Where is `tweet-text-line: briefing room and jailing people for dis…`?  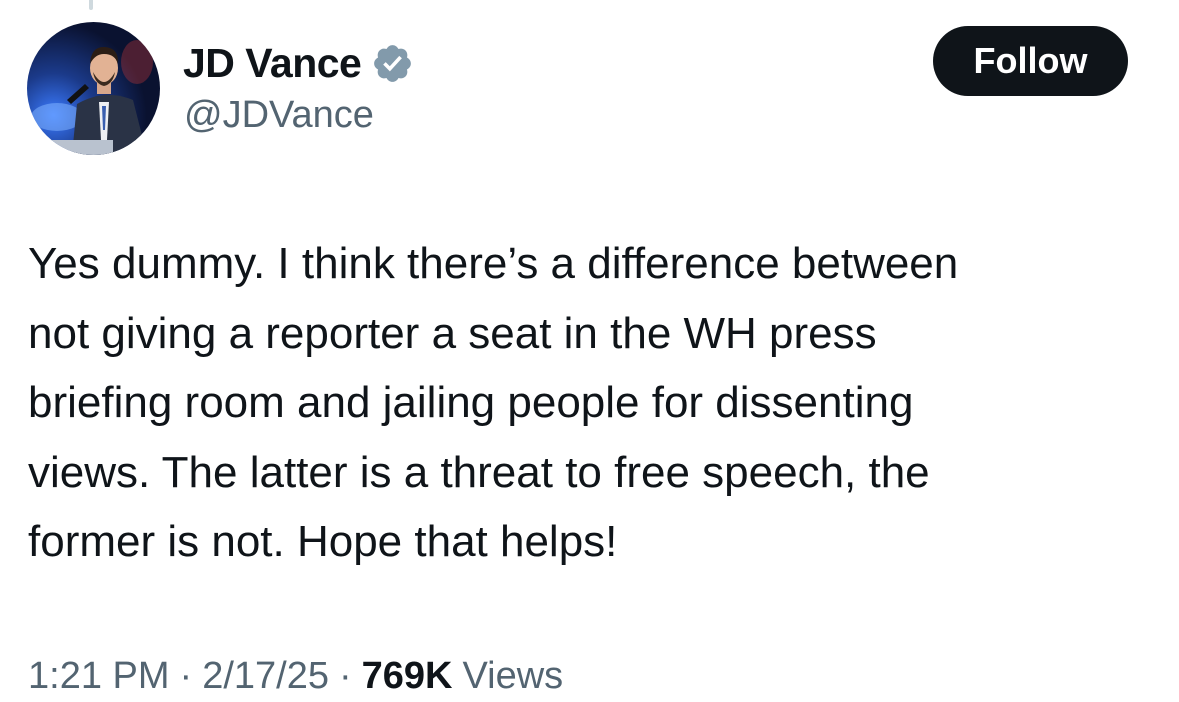 tweet-text-line: briefing room and jailing people for dis… is located at coordinates (471, 402).